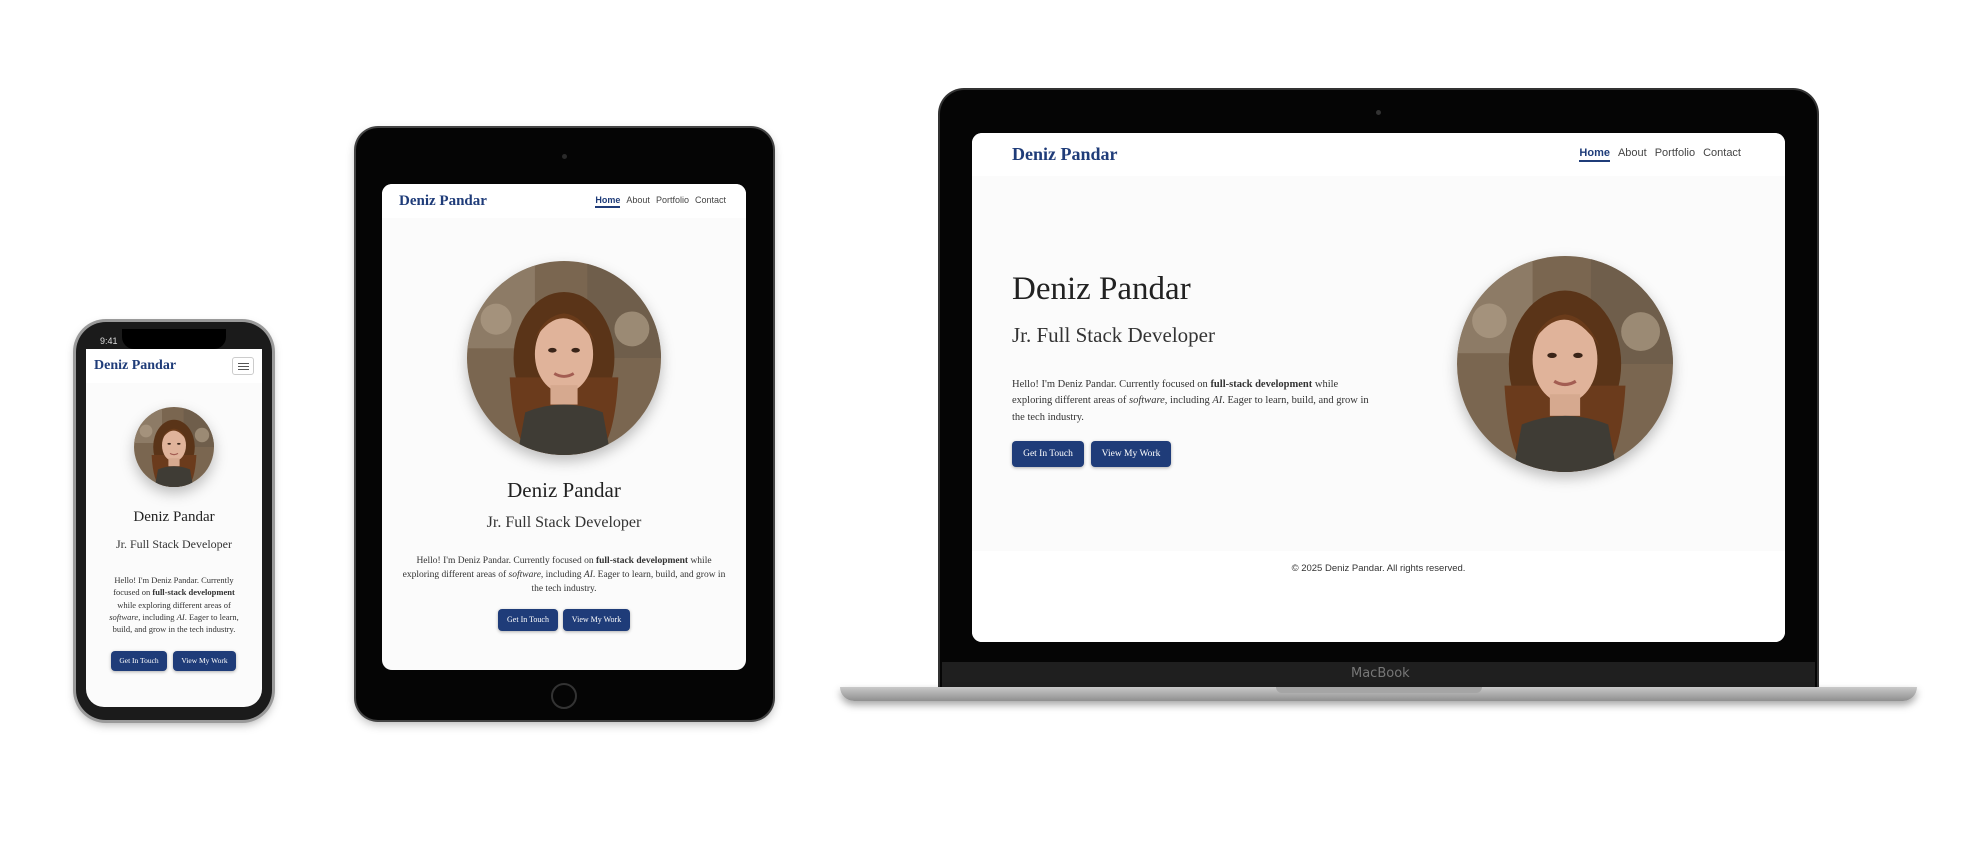  I want to click on phone-notch, so click(174, 339).